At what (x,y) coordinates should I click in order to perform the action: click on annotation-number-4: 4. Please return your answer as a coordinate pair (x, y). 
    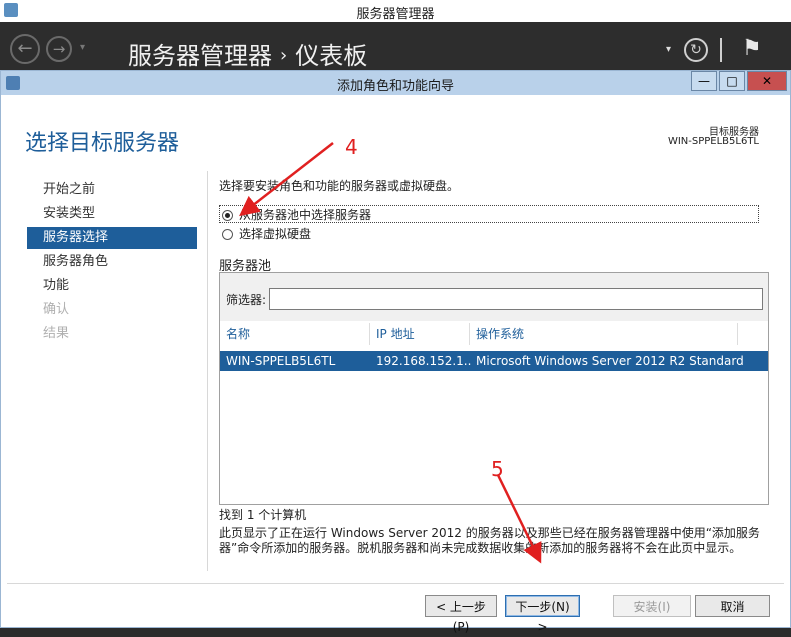
    Looking at the image, I should click on (351, 147).